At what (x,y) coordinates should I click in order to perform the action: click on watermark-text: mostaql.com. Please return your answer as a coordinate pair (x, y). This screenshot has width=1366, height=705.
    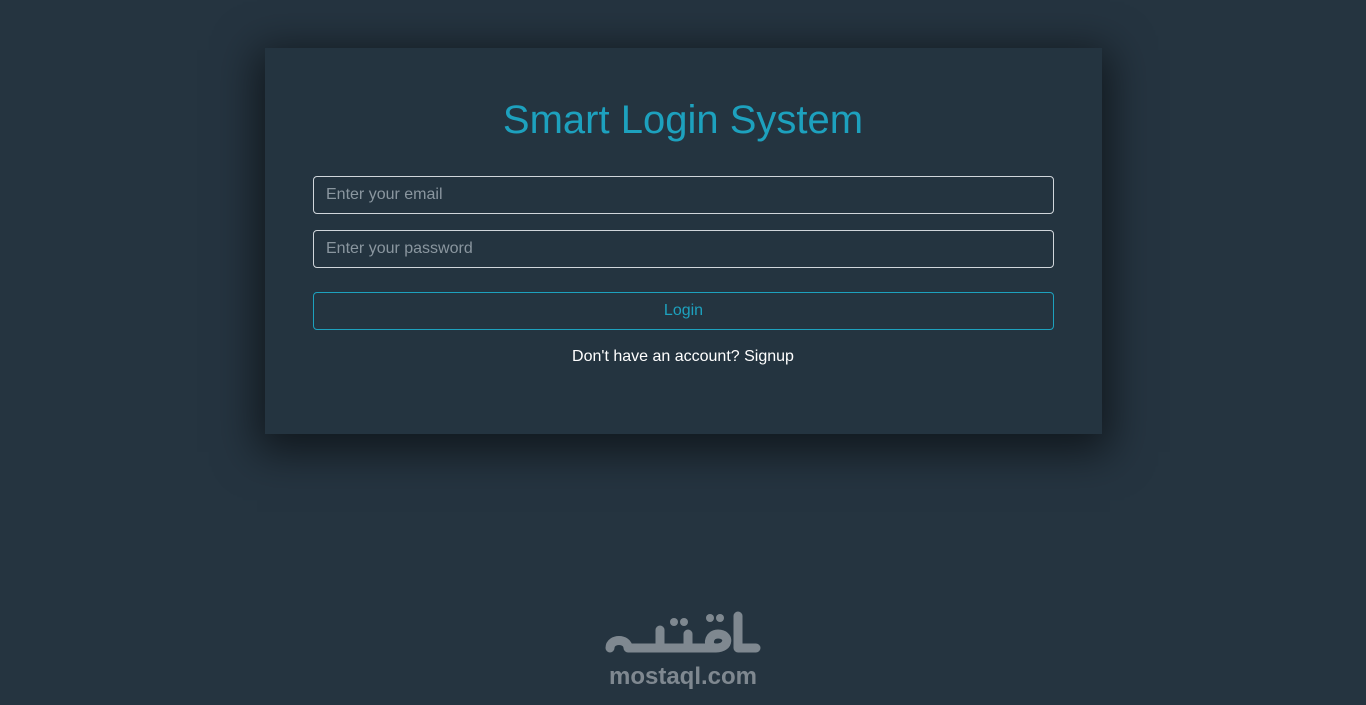
    Looking at the image, I should click on (683, 676).